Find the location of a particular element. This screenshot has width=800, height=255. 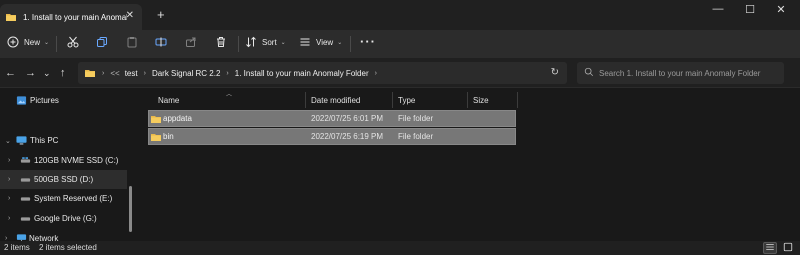

search-input is located at coordinates (689, 73).